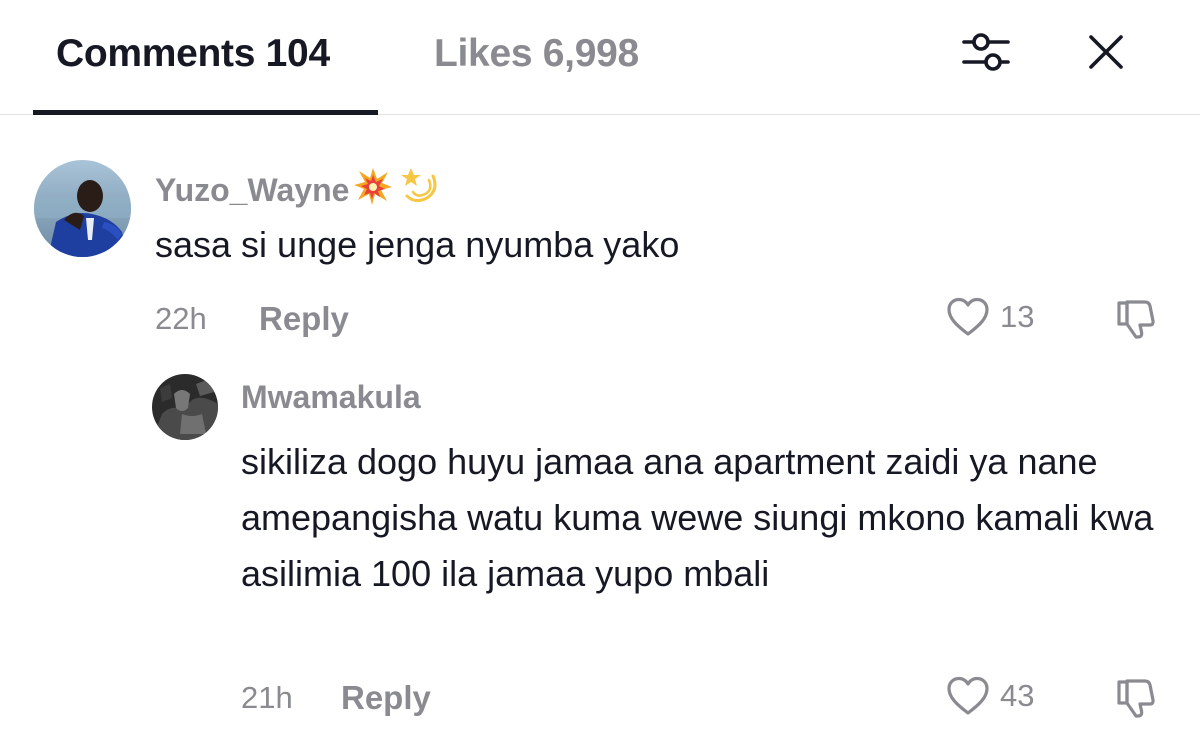  What do you see at coordinates (193, 54) in the screenshot?
I see `tab-comments: Comments 104` at bounding box center [193, 54].